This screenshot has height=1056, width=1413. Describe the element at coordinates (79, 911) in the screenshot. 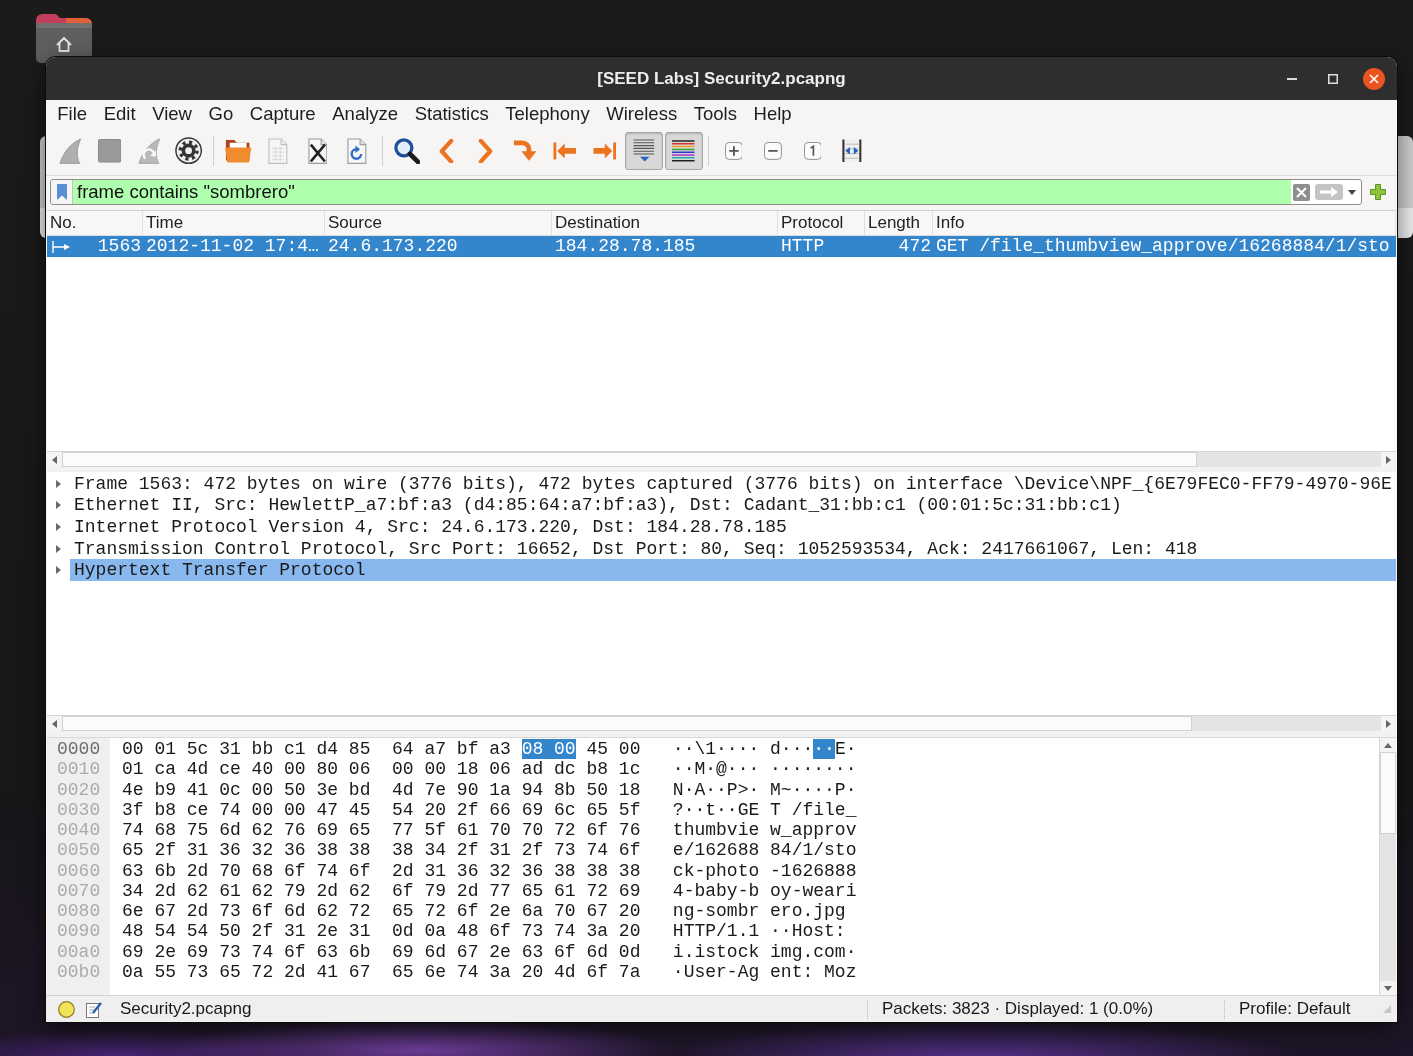

I see `byte-offset: 0080` at that location.